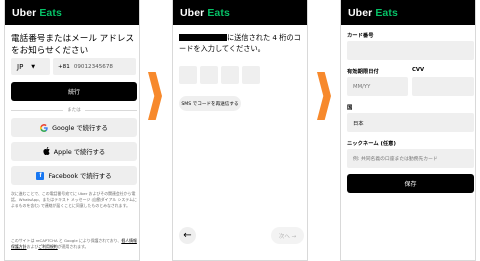  What do you see at coordinates (377, 86) in the screenshot?
I see `expiry-input: MM/YY` at bounding box center [377, 86].